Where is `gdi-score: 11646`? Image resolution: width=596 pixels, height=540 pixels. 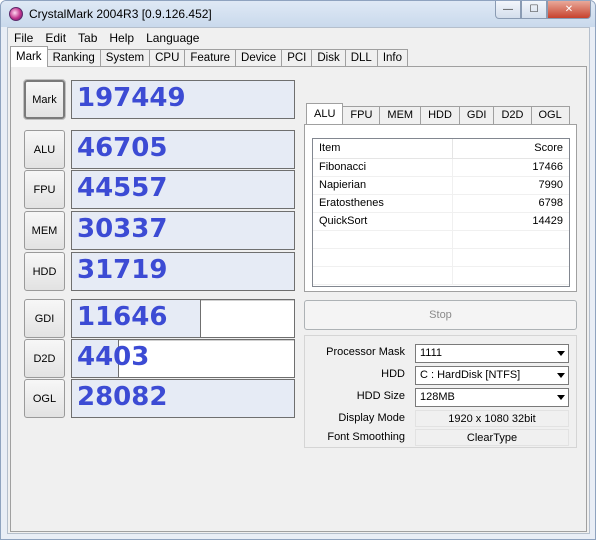
gdi-score: 11646 is located at coordinates (122, 317).